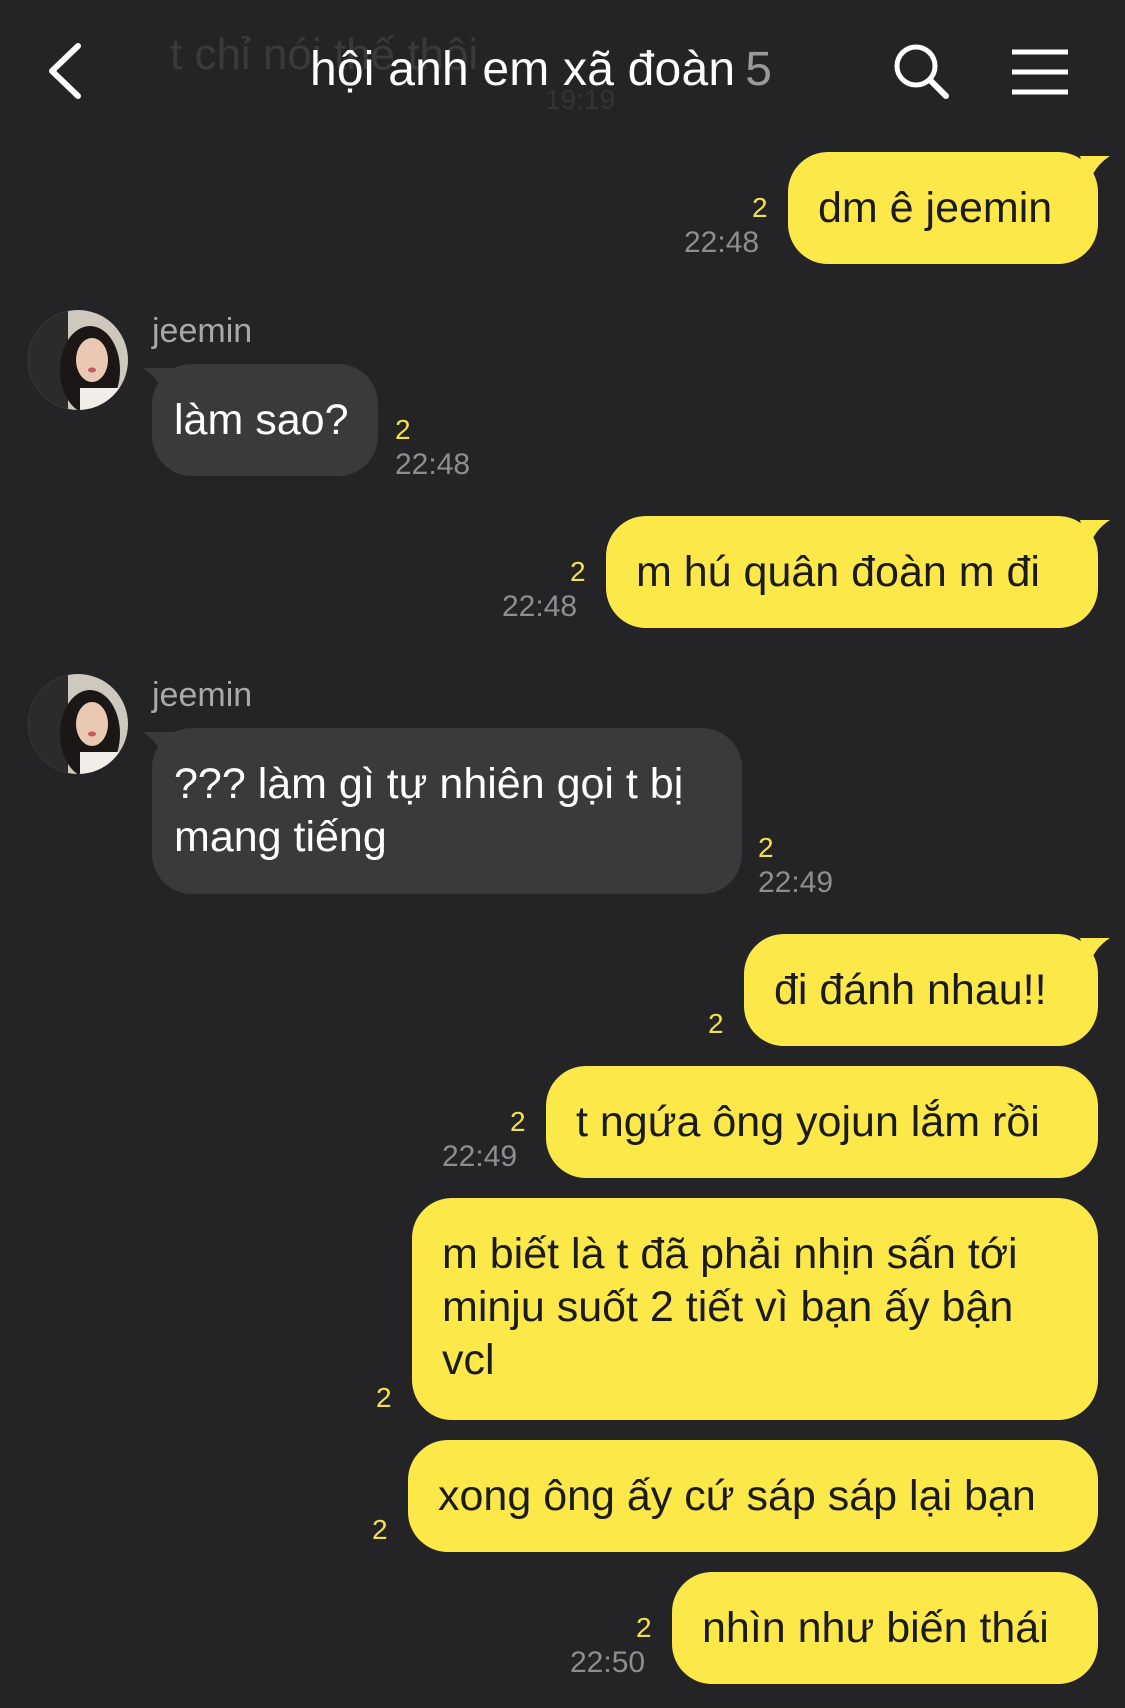 This screenshot has width=1125, height=1708. I want to click on message-text-line: m biết là t đã phải nhịn sấn tới, so click(730, 1254).